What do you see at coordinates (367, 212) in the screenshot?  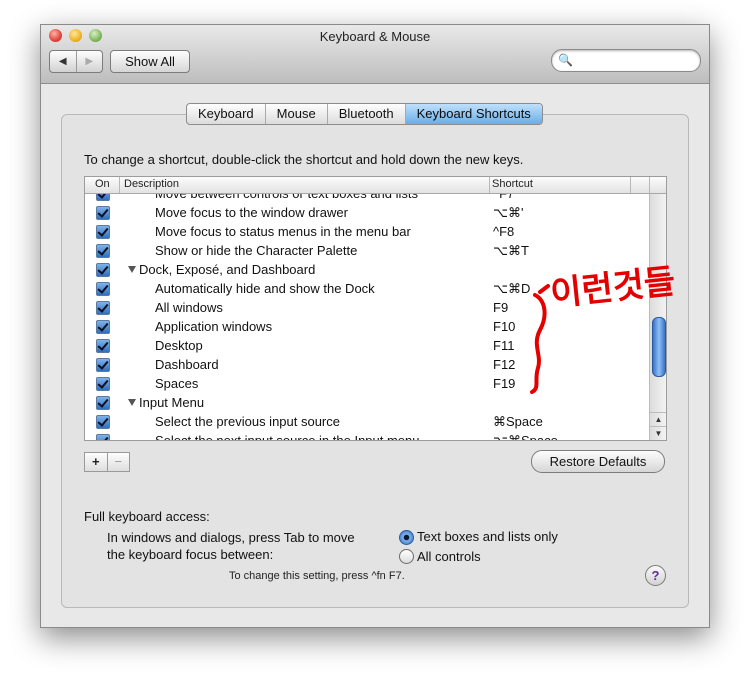 I see `table-row: Move focus to the window drawer ⌥⌘'` at bounding box center [367, 212].